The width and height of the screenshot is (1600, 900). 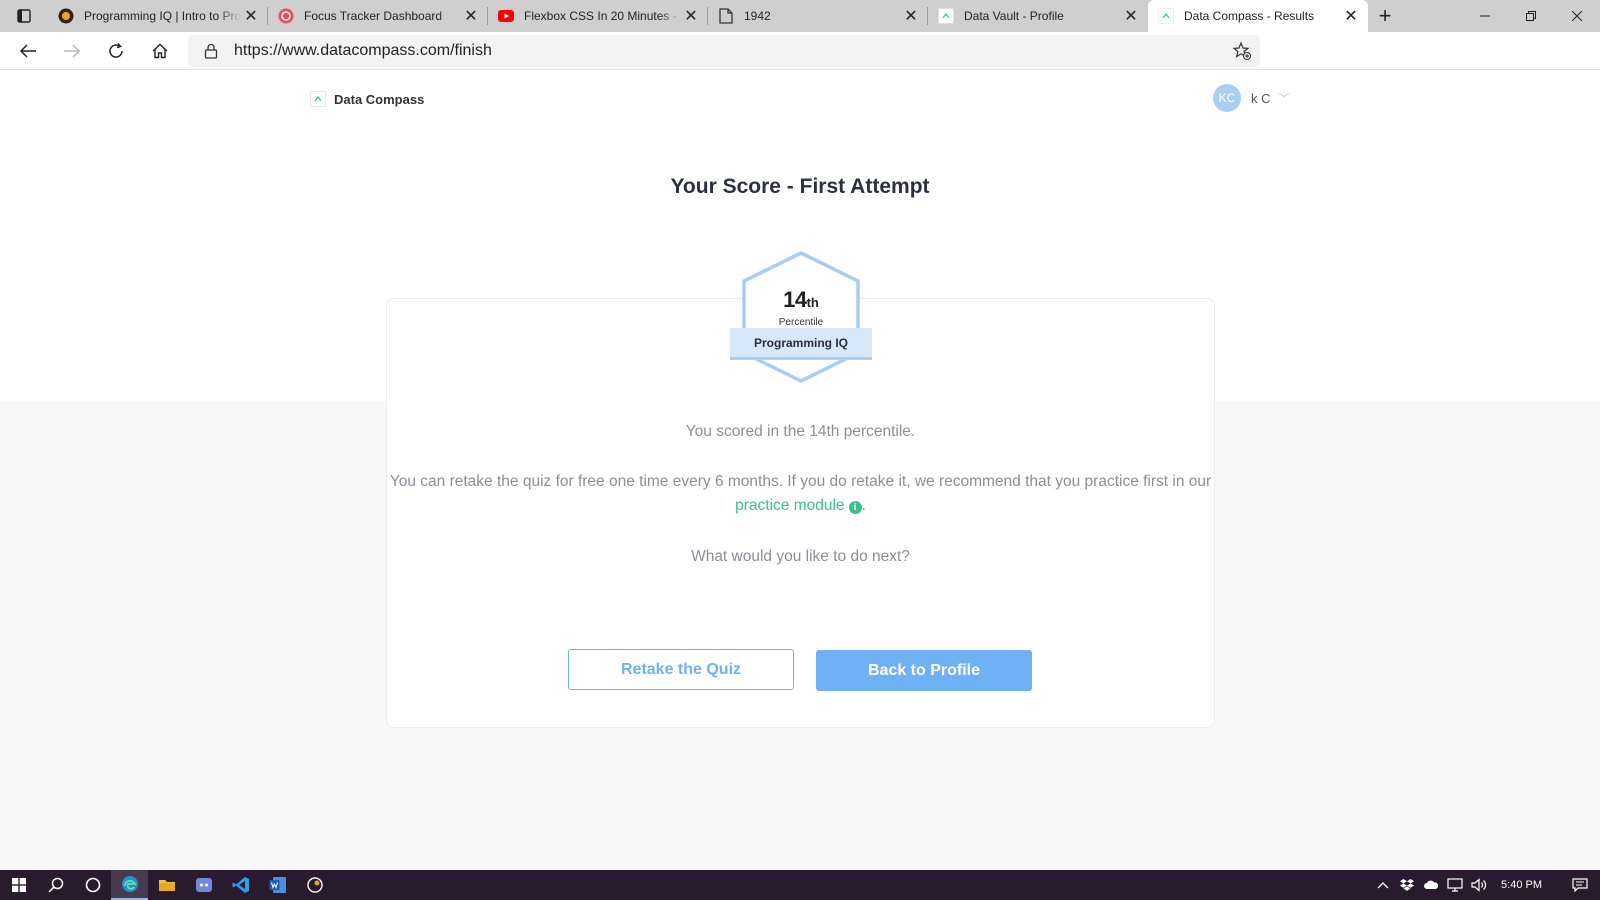 I want to click on percentile-value: 14th, so click(x=801, y=300).